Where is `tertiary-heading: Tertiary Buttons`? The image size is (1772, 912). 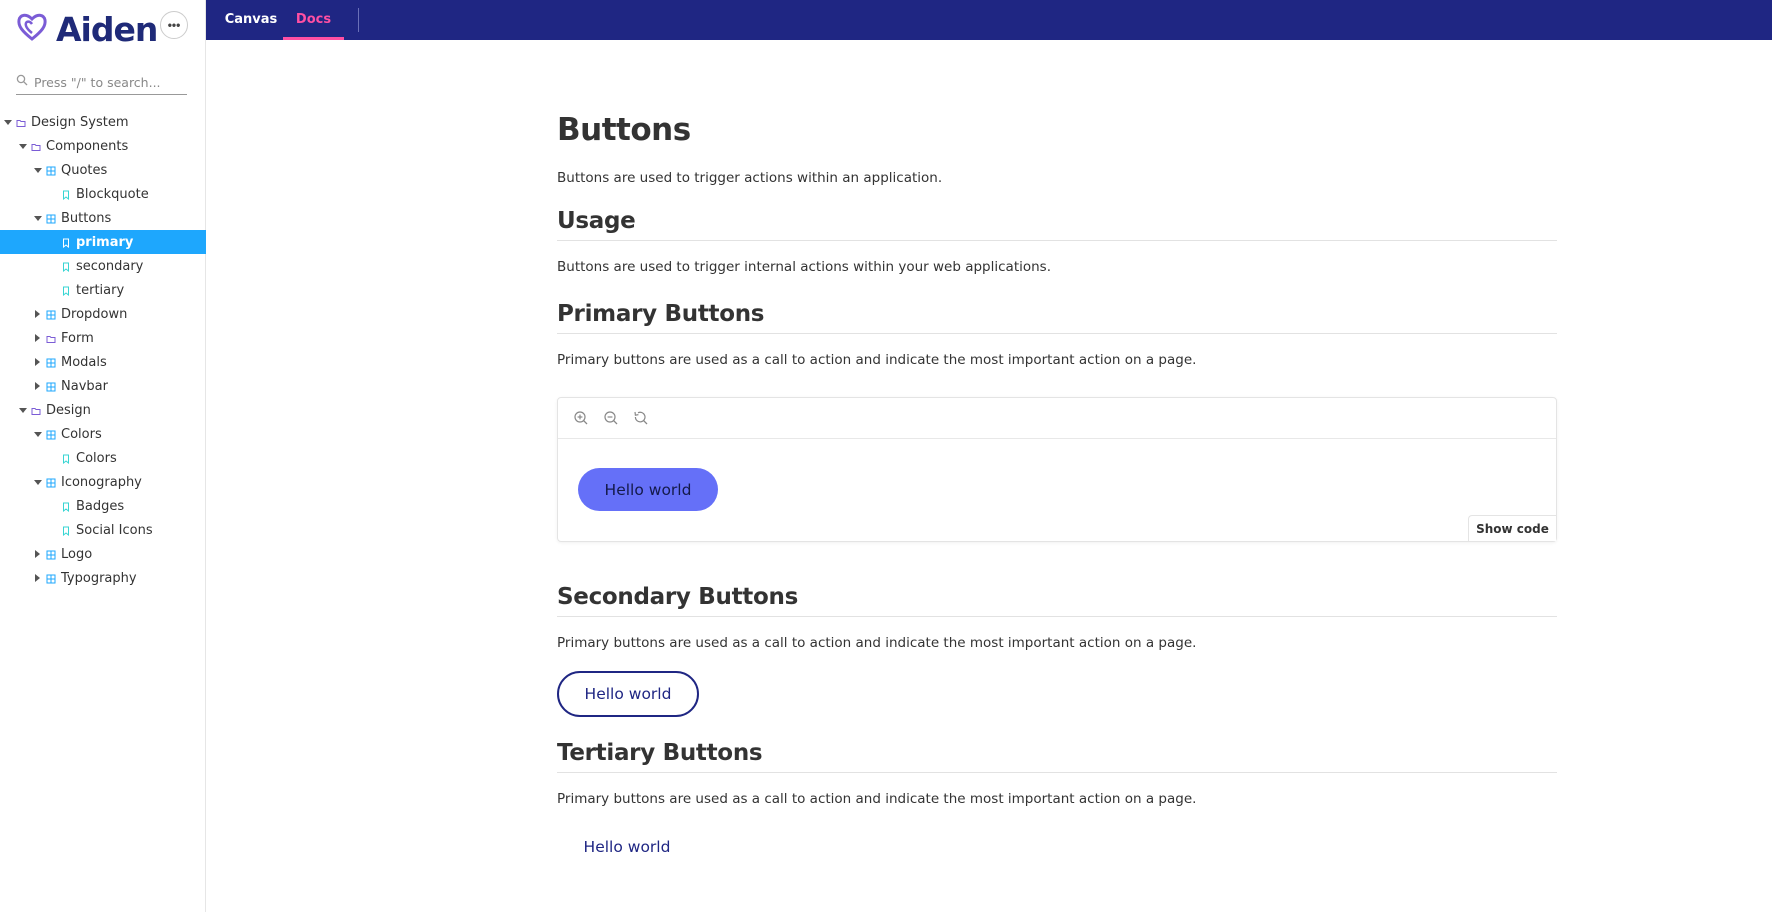
tertiary-heading: Tertiary Buttons is located at coordinates (1057, 756).